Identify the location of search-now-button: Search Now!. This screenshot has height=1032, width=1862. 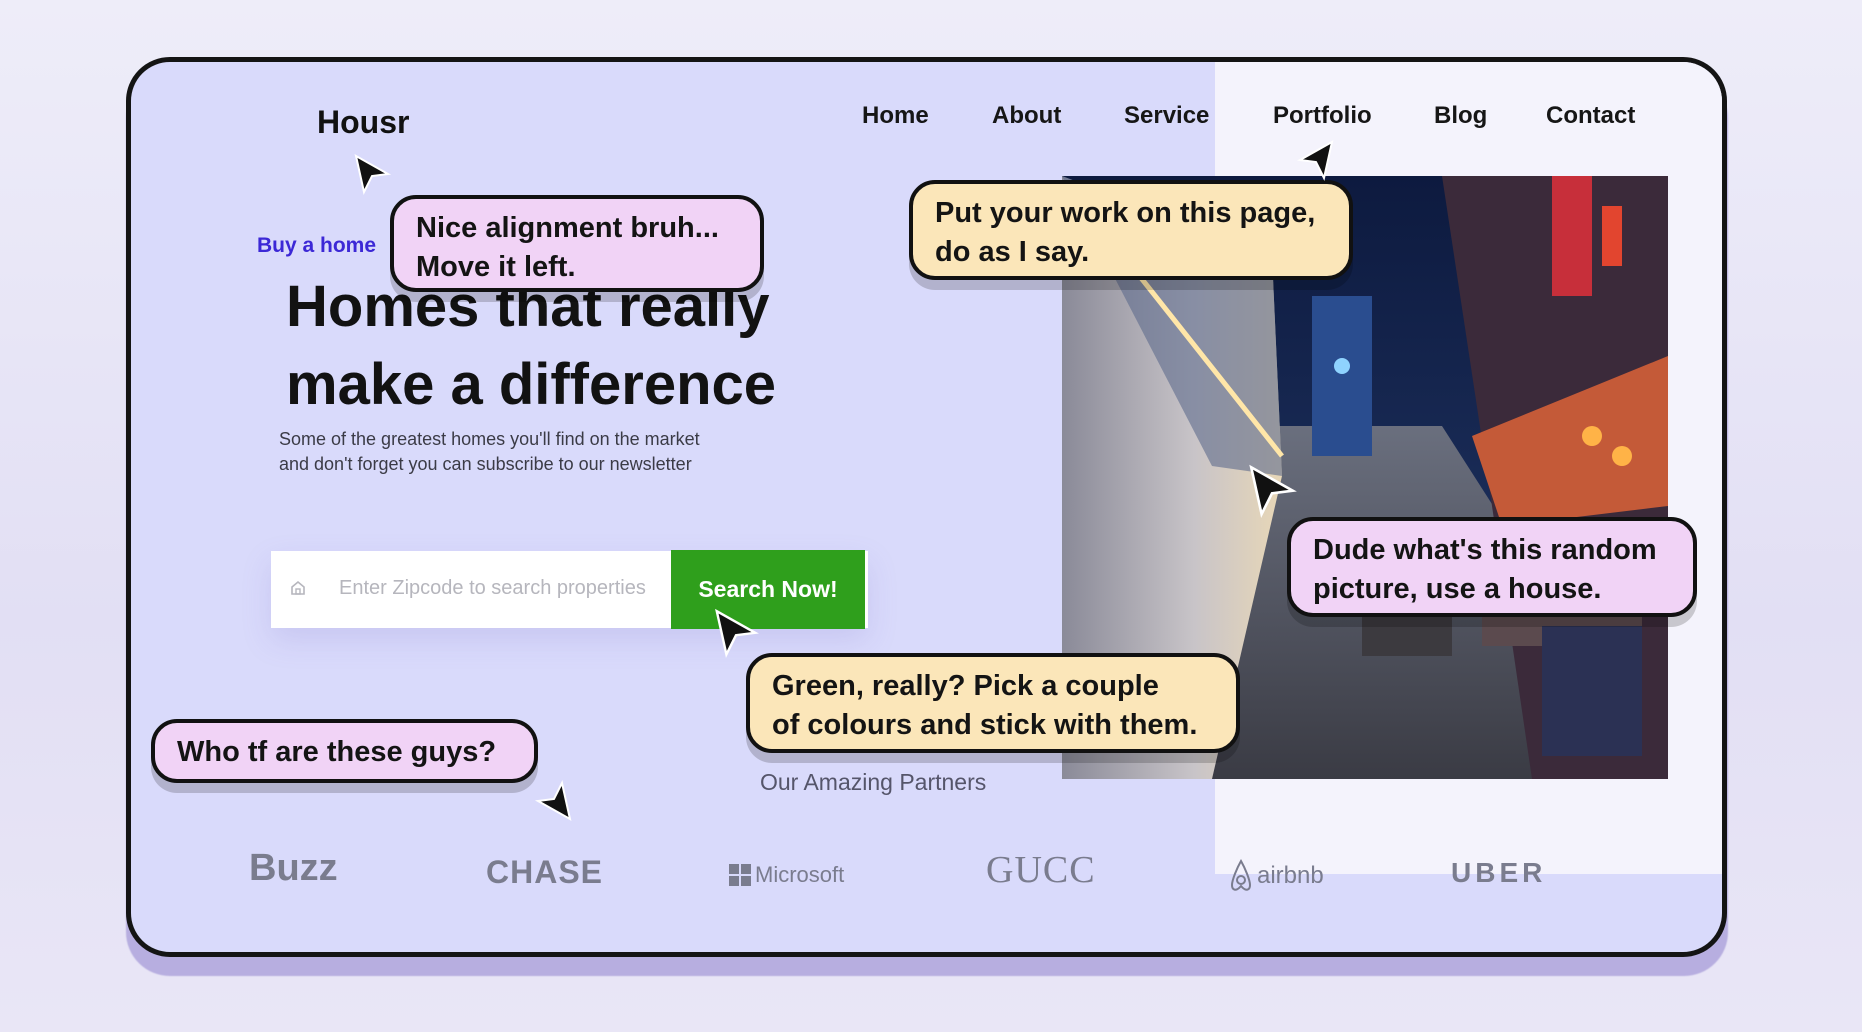
(768, 589).